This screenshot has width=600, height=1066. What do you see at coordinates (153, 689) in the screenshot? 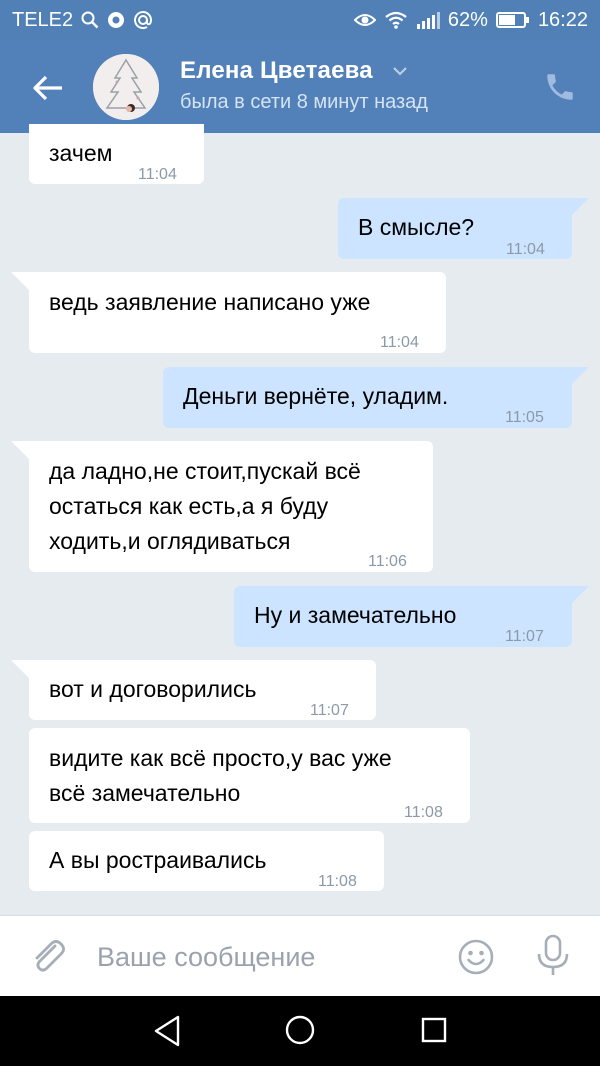
I see `message-text: вот и договорились` at bounding box center [153, 689].